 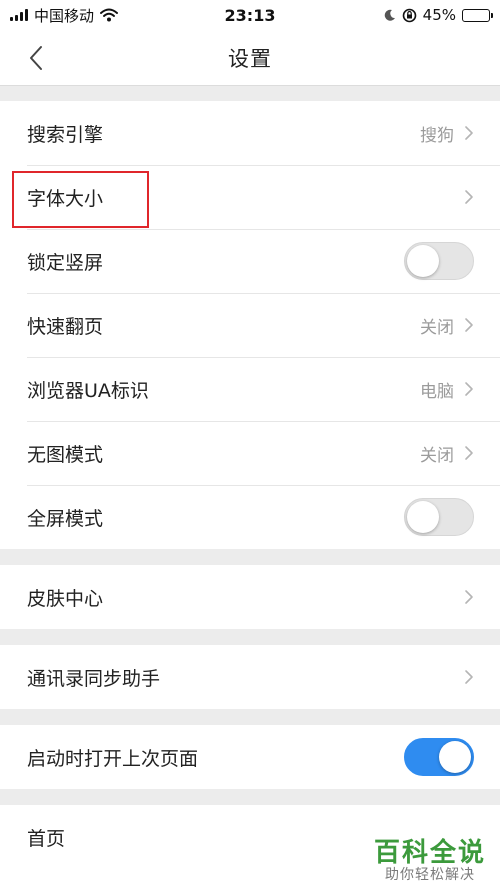 I want to click on setting-row-fullscreen-mode: 全屏模式, so click(x=250, y=517).